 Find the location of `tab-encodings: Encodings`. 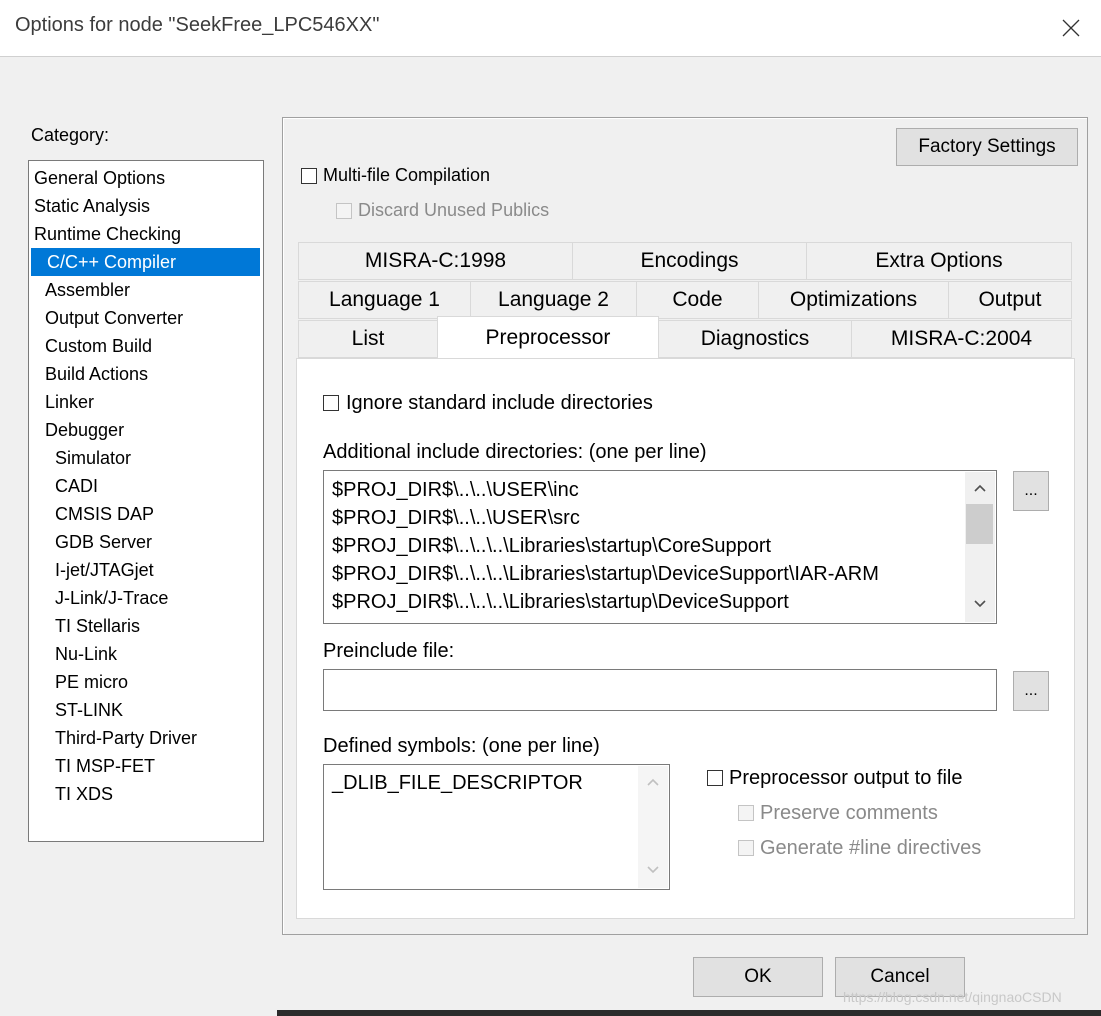

tab-encodings: Encodings is located at coordinates (689, 261).